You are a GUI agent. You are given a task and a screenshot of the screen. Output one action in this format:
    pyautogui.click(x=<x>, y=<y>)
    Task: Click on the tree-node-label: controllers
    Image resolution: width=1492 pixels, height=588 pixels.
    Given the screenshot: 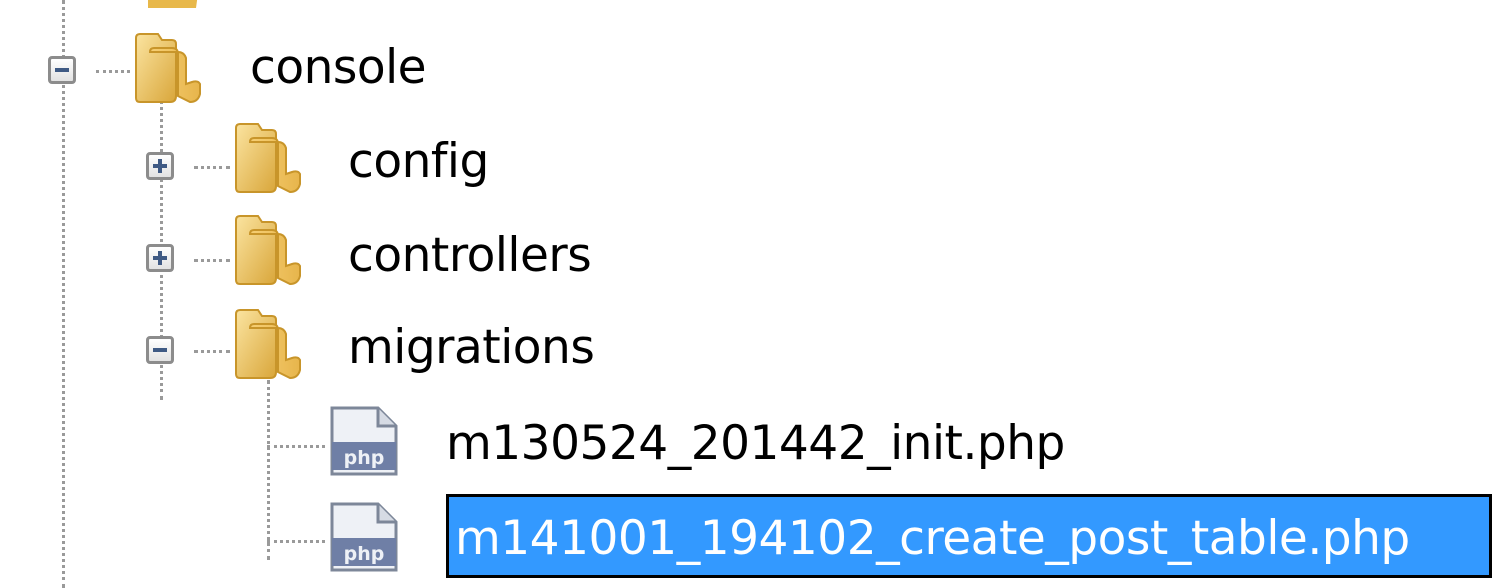 What is the action you would take?
    pyautogui.click(x=470, y=256)
    